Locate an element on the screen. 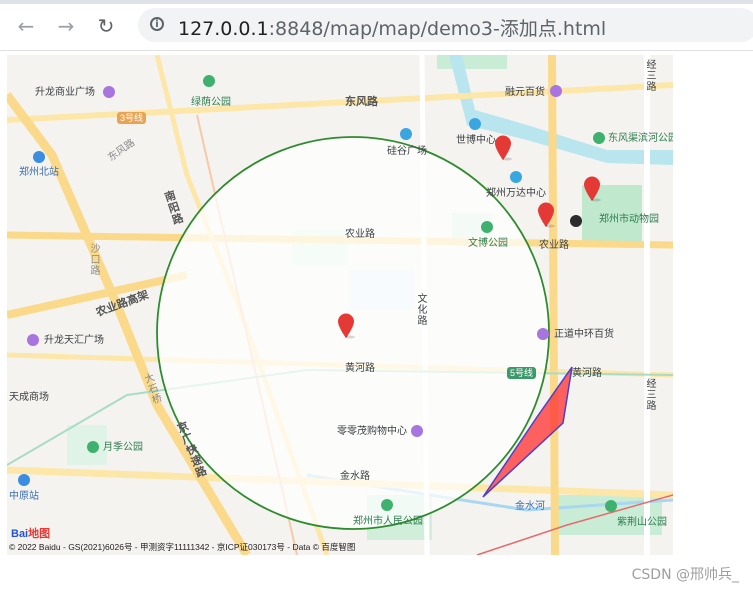 This screenshot has height=590, width=753. poi-label-shengtianhui: 升龙天汇广场 is located at coordinates (74, 341).